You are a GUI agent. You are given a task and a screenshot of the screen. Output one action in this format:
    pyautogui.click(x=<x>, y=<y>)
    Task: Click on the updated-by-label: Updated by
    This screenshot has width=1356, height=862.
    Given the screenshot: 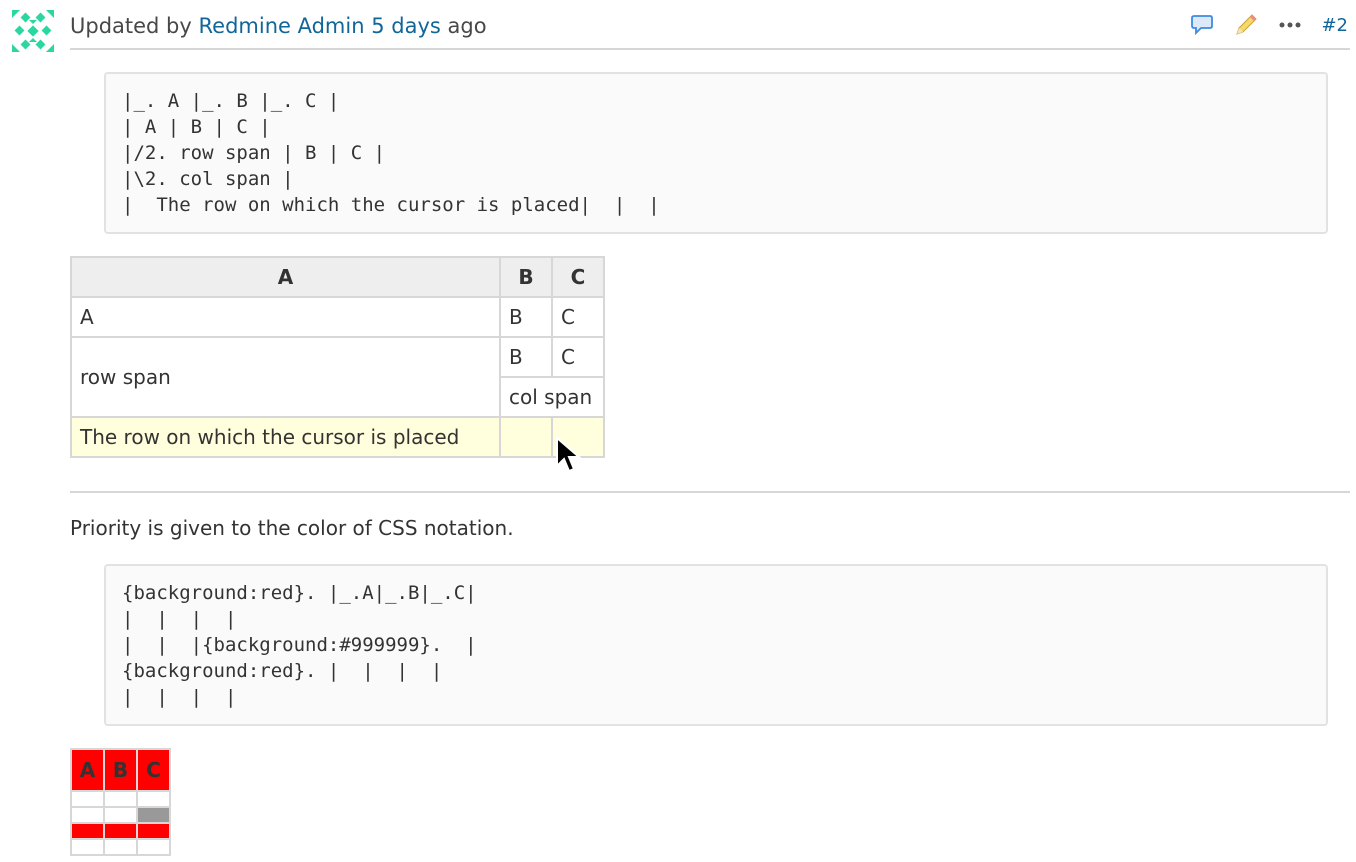 What is the action you would take?
    pyautogui.click(x=131, y=26)
    